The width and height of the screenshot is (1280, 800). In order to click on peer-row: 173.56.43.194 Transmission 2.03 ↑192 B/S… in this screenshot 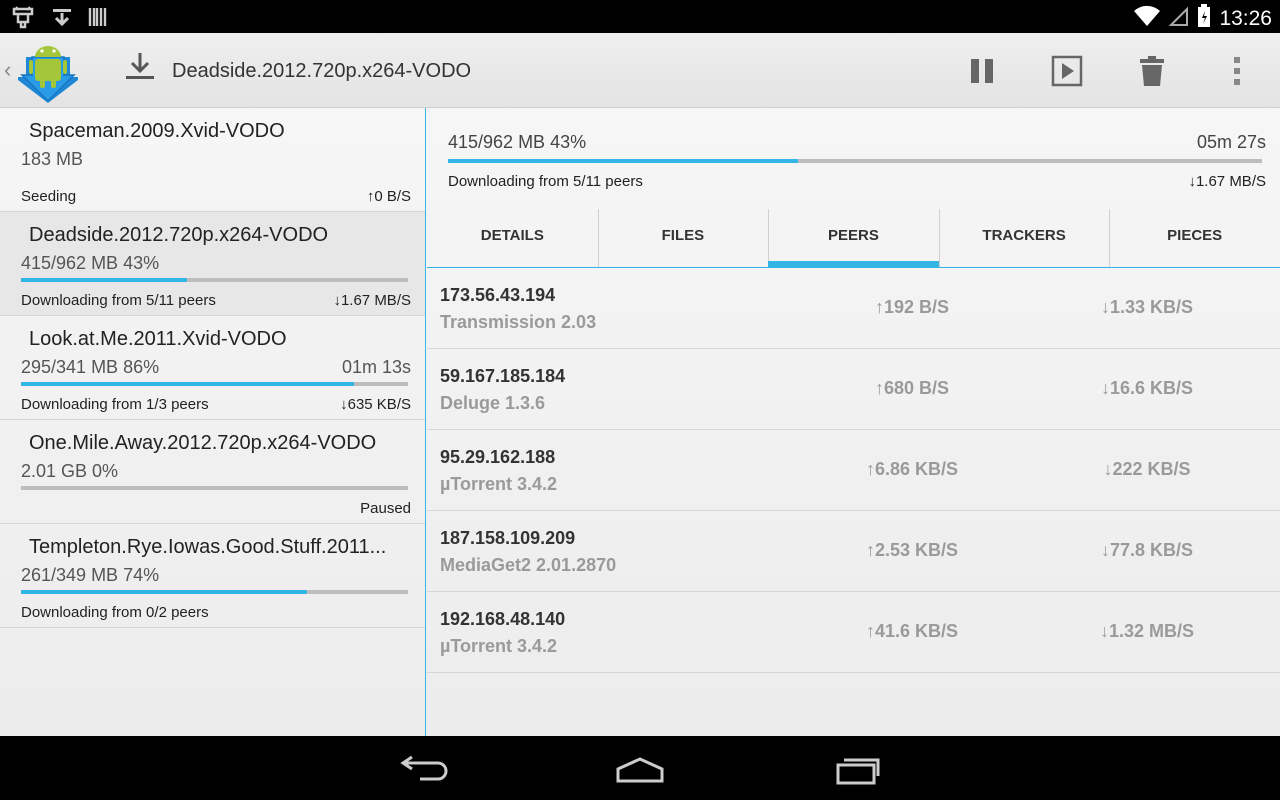, I will do `click(853, 308)`.